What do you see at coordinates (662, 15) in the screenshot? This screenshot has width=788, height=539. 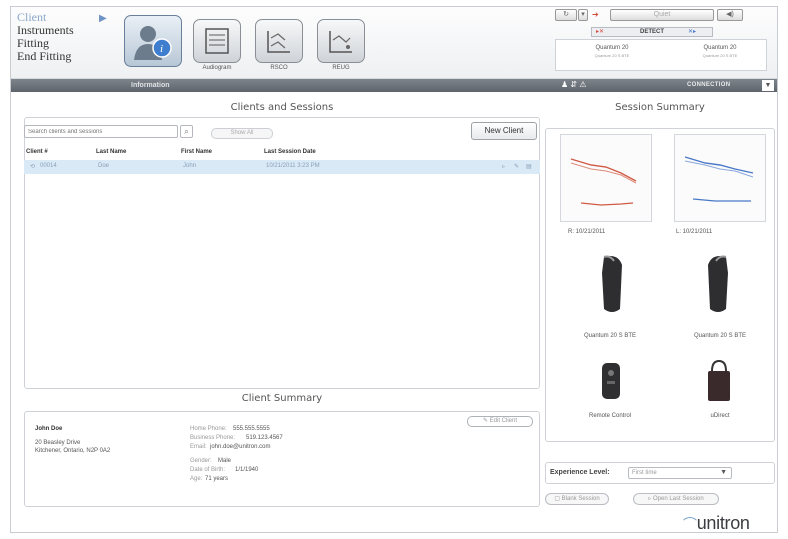 I see `program-select: Quiet` at bounding box center [662, 15].